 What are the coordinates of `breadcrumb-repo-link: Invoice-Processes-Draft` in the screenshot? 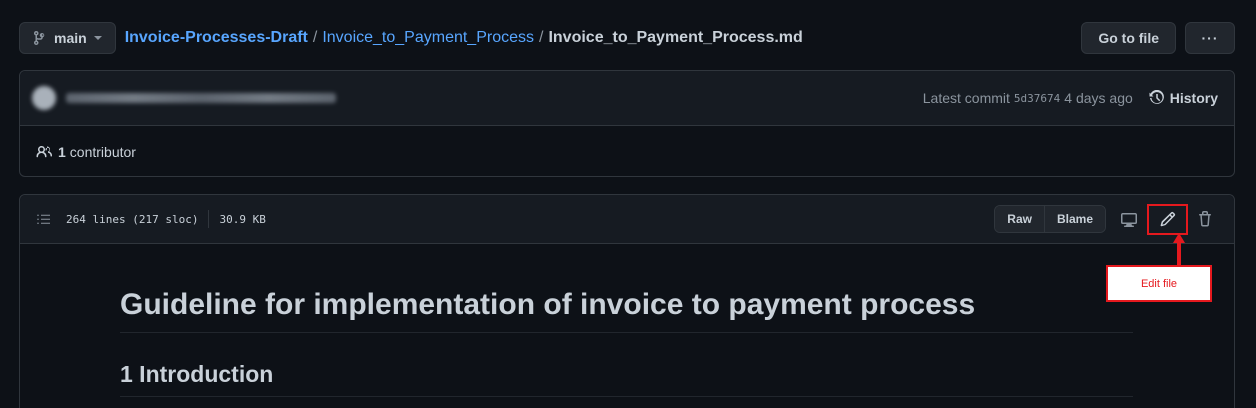 It's located at (216, 38).